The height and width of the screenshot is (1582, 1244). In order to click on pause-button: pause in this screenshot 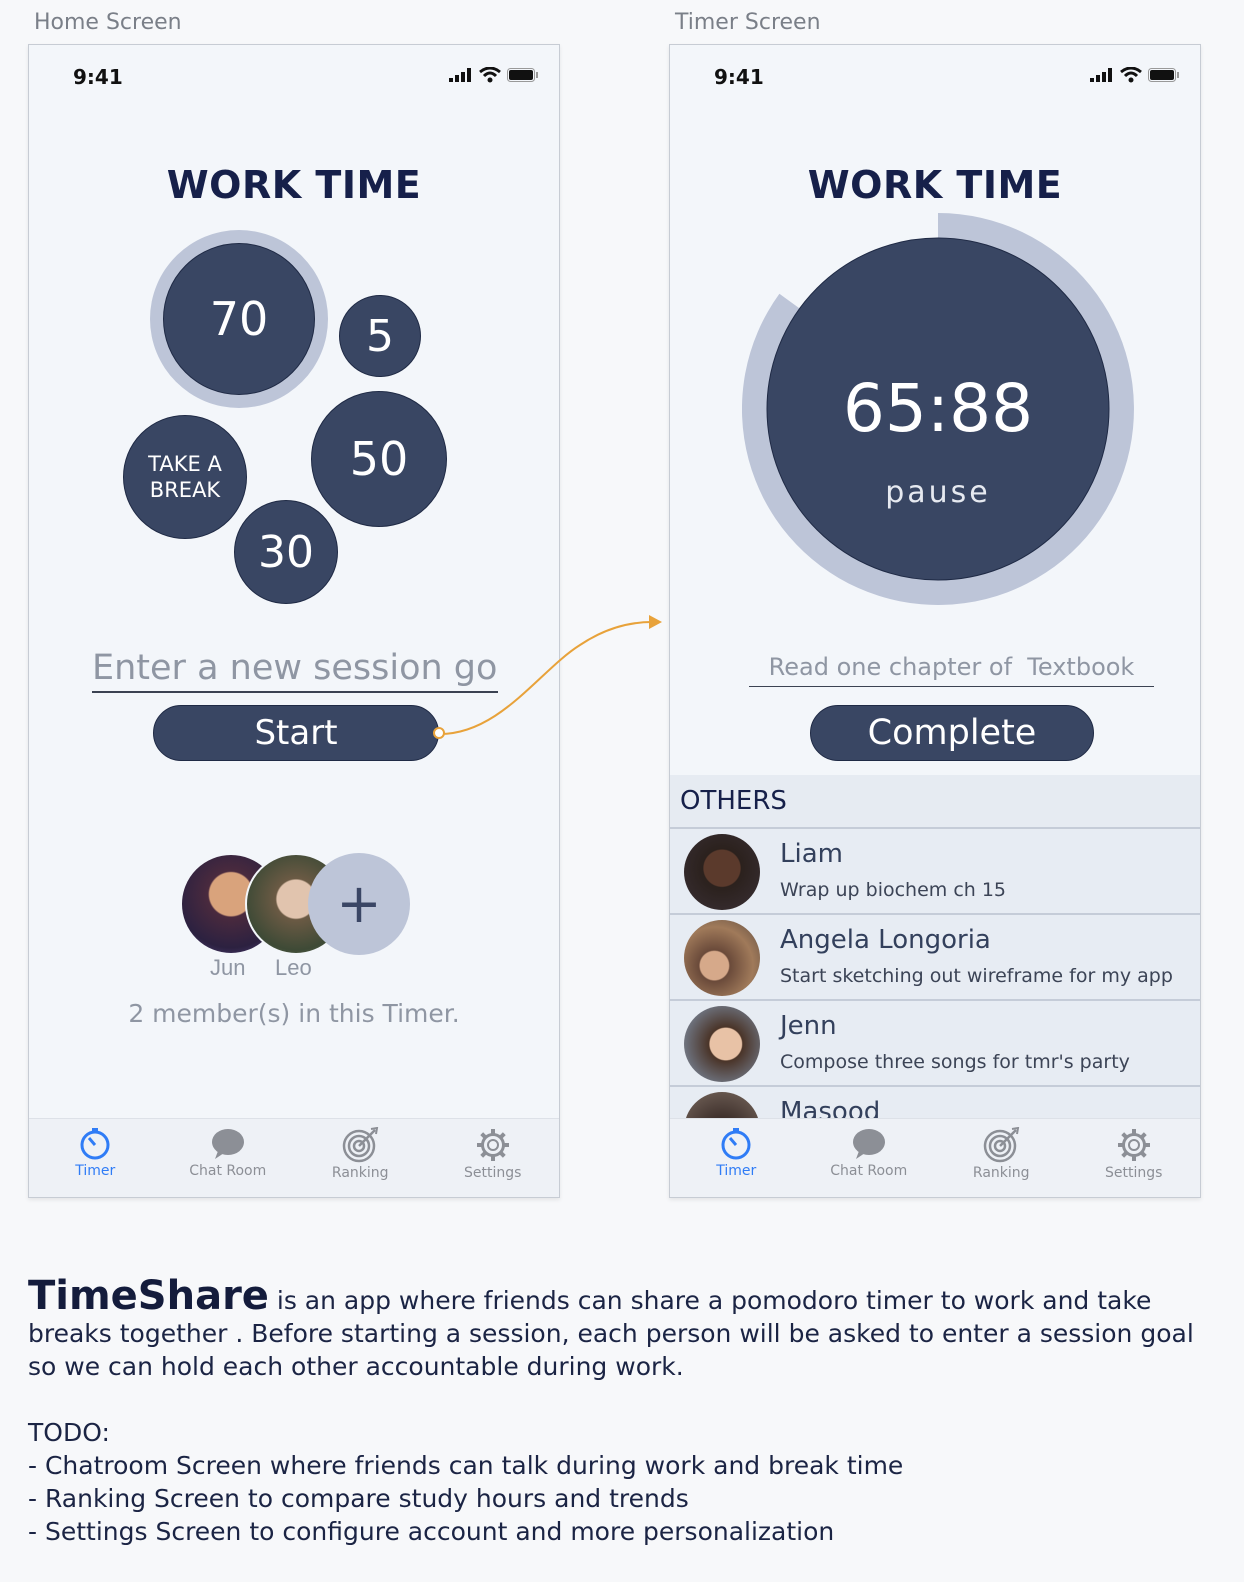, I will do `click(938, 492)`.